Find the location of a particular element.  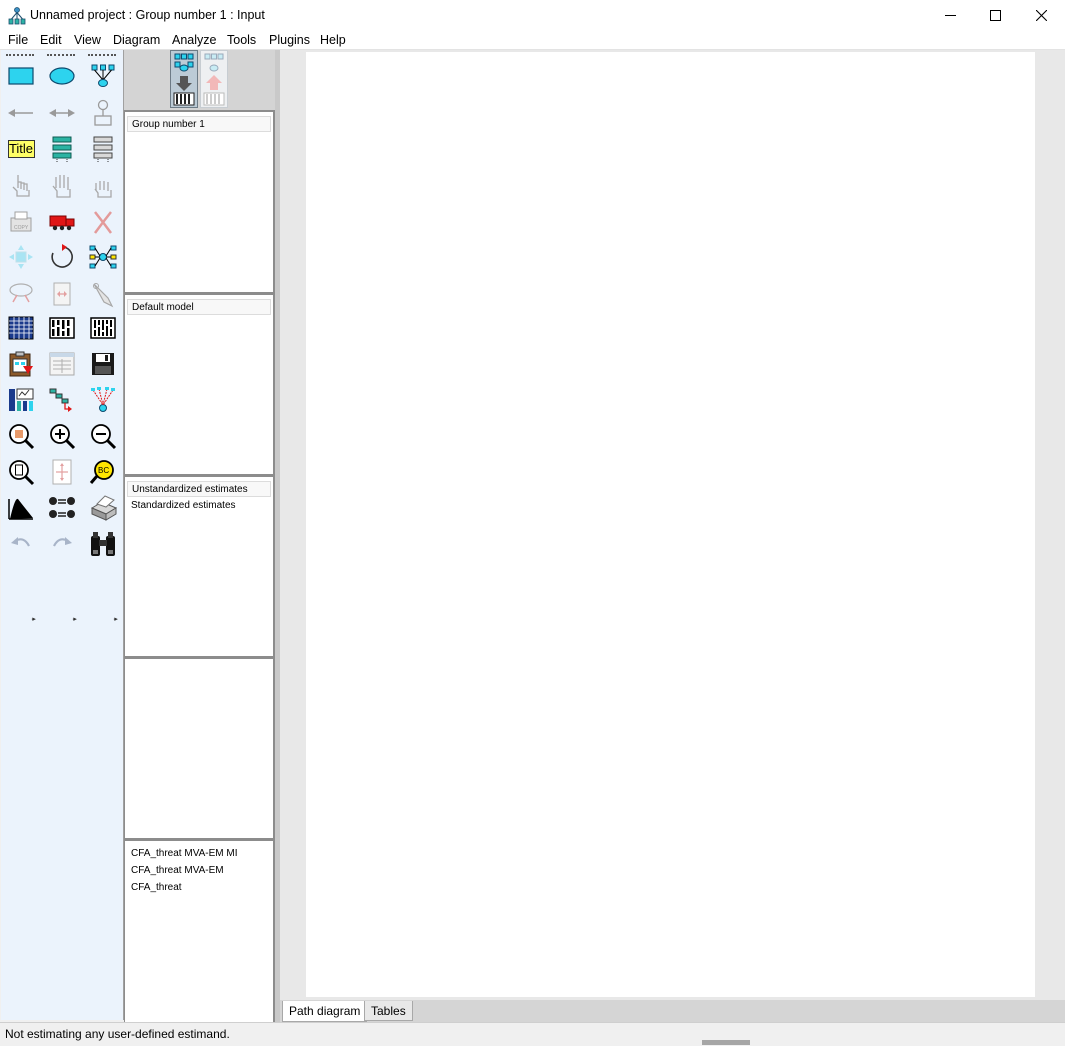

multiple-group-analysis-tool is located at coordinates (62, 508).